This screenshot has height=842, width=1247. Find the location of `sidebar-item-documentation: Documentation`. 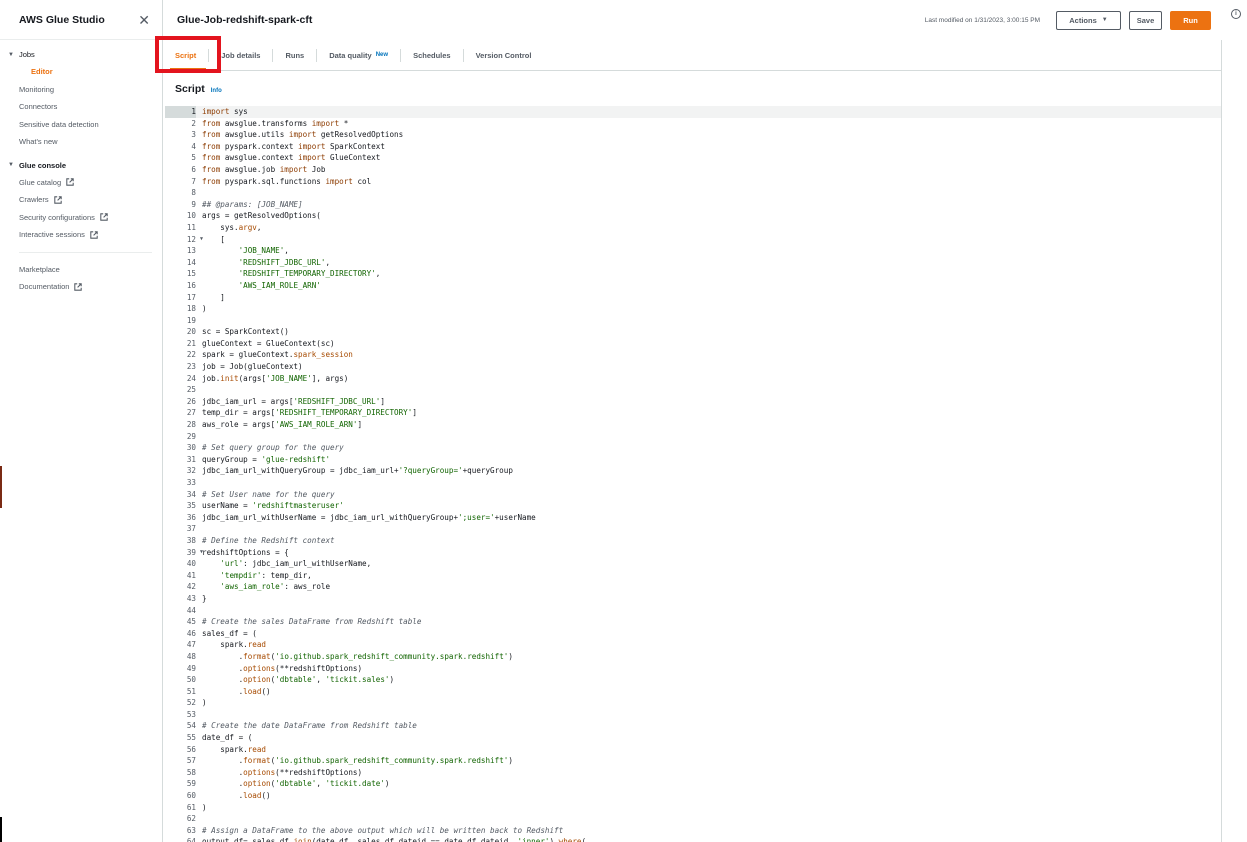

sidebar-item-documentation: Documentation is located at coordinates (81, 287).